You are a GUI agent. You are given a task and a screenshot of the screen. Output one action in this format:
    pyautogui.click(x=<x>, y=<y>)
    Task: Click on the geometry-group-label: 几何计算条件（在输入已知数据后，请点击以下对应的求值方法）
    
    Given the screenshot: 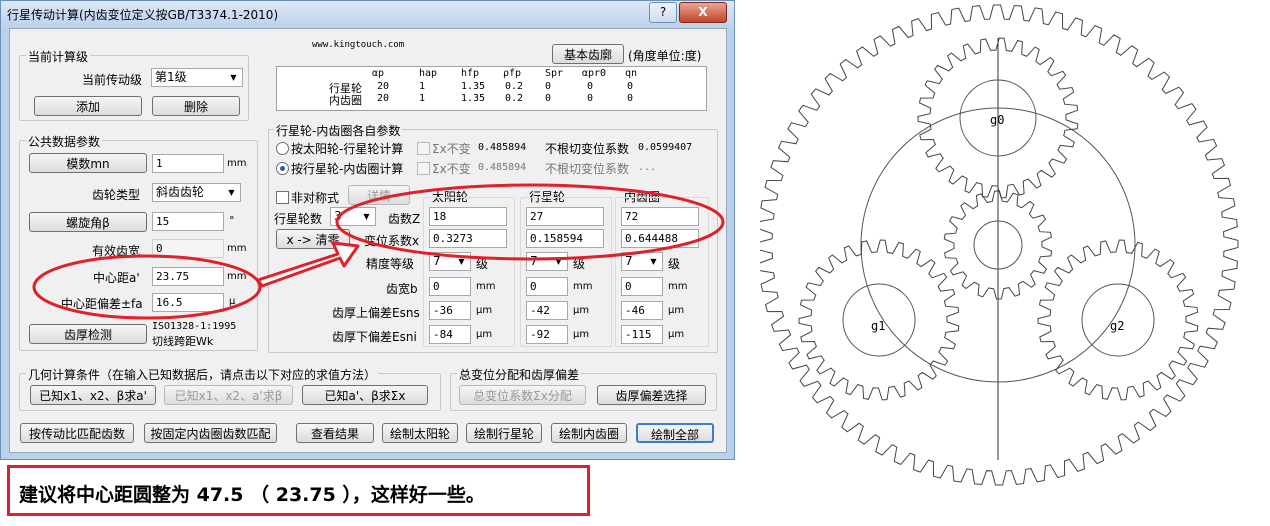 What is the action you would take?
    pyautogui.click(x=202, y=374)
    